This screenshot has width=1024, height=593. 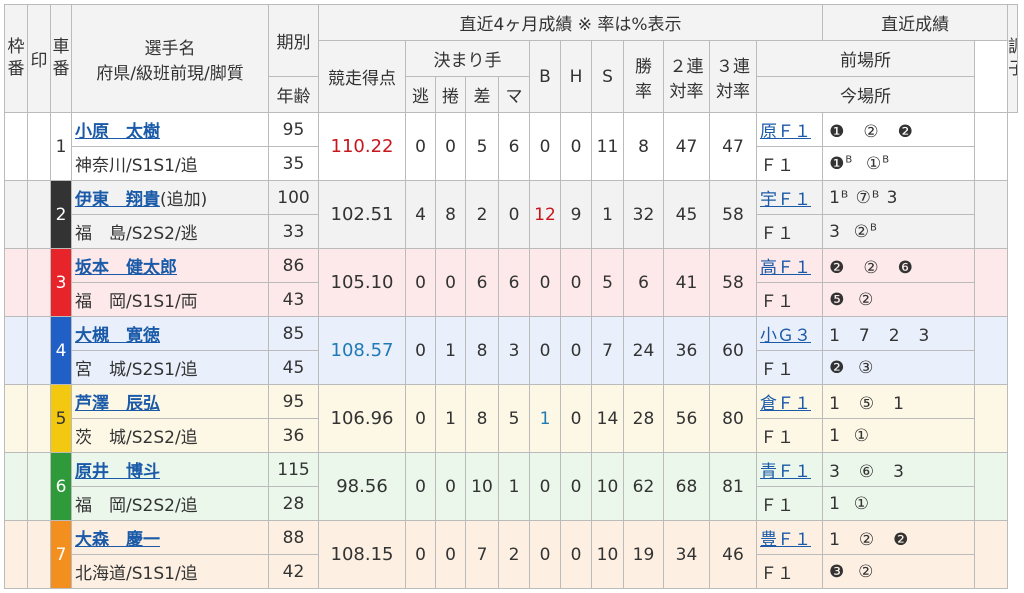 What do you see at coordinates (362, 486) in the screenshot?
I see `race-score: 98.56` at bounding box center [362, 486].